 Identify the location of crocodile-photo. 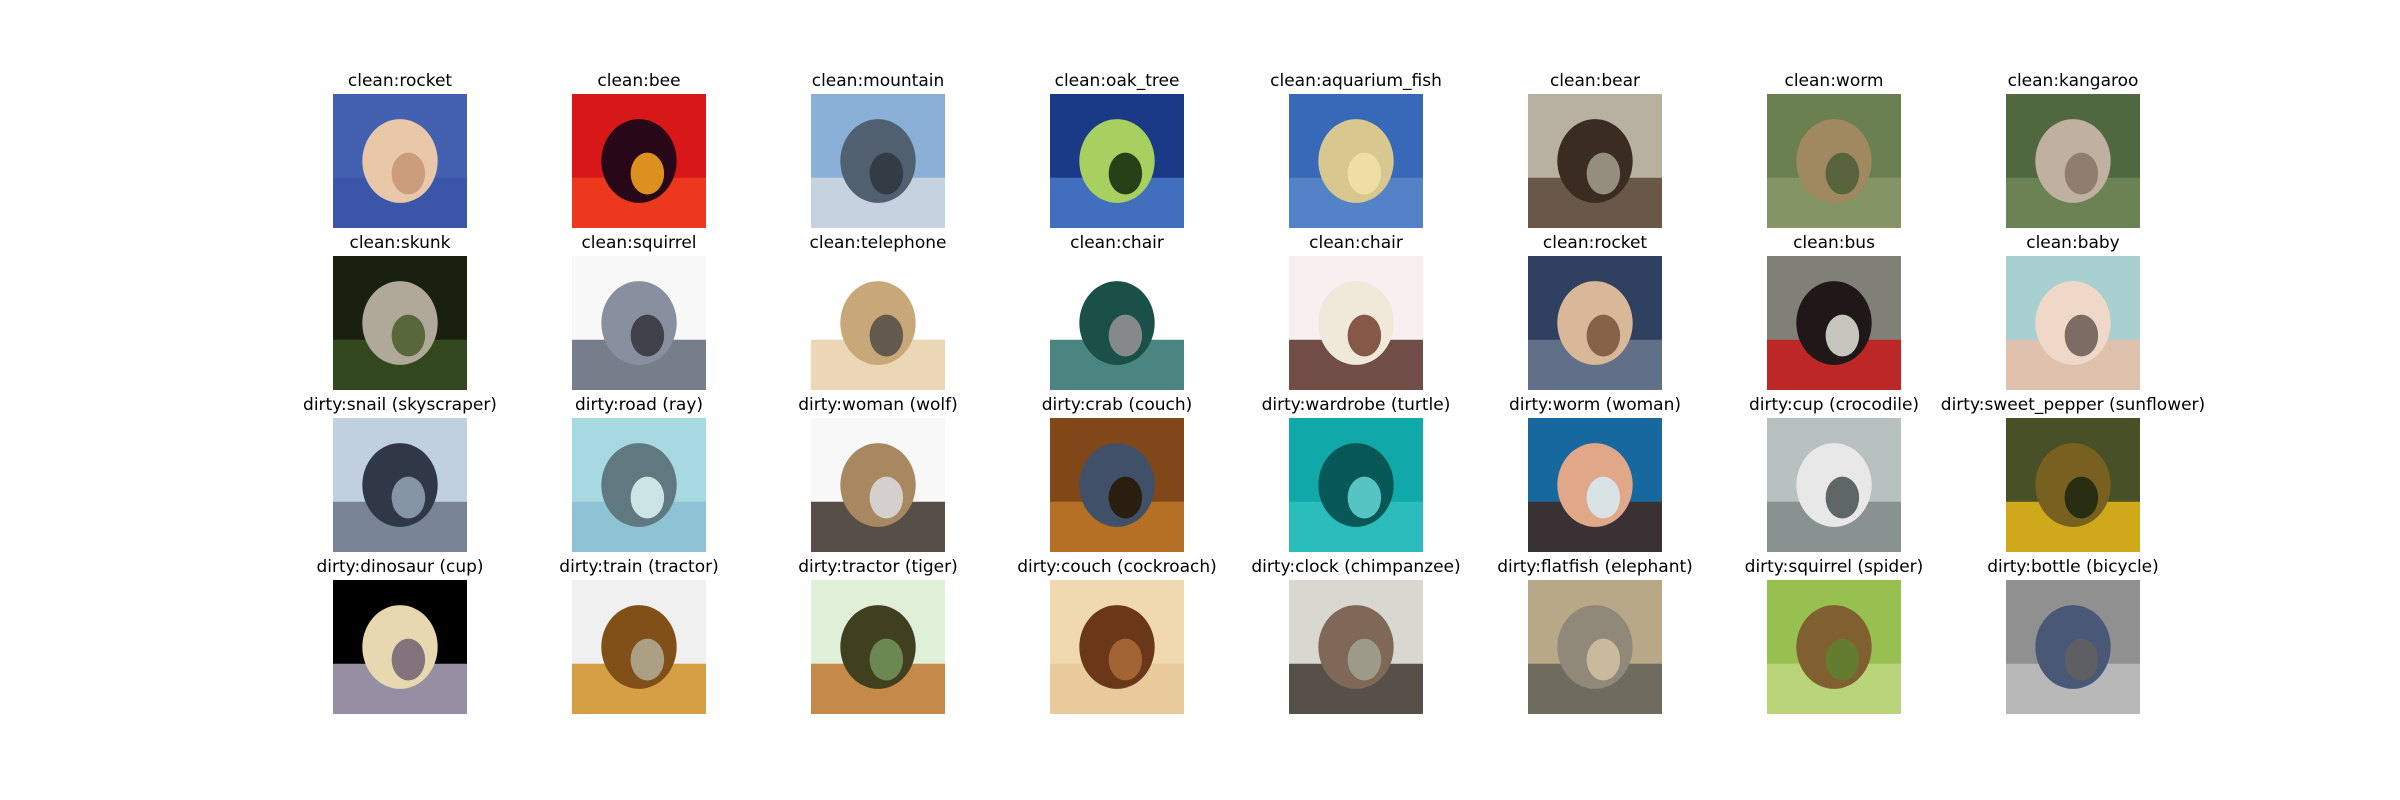
(1834, 485).